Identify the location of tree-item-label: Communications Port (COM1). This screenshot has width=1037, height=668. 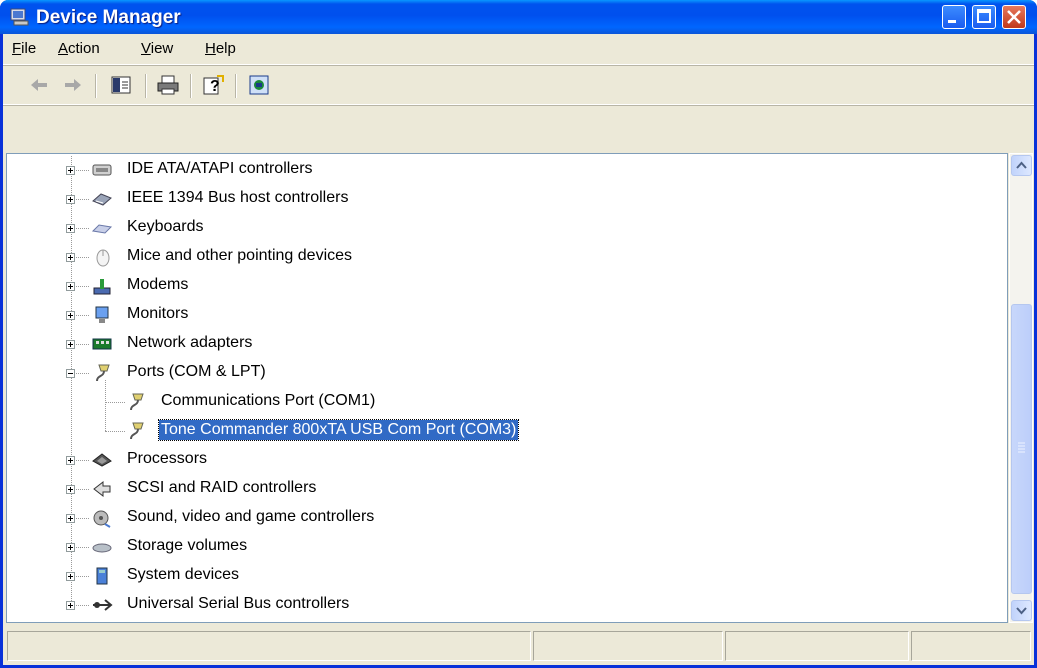
(268, 401).